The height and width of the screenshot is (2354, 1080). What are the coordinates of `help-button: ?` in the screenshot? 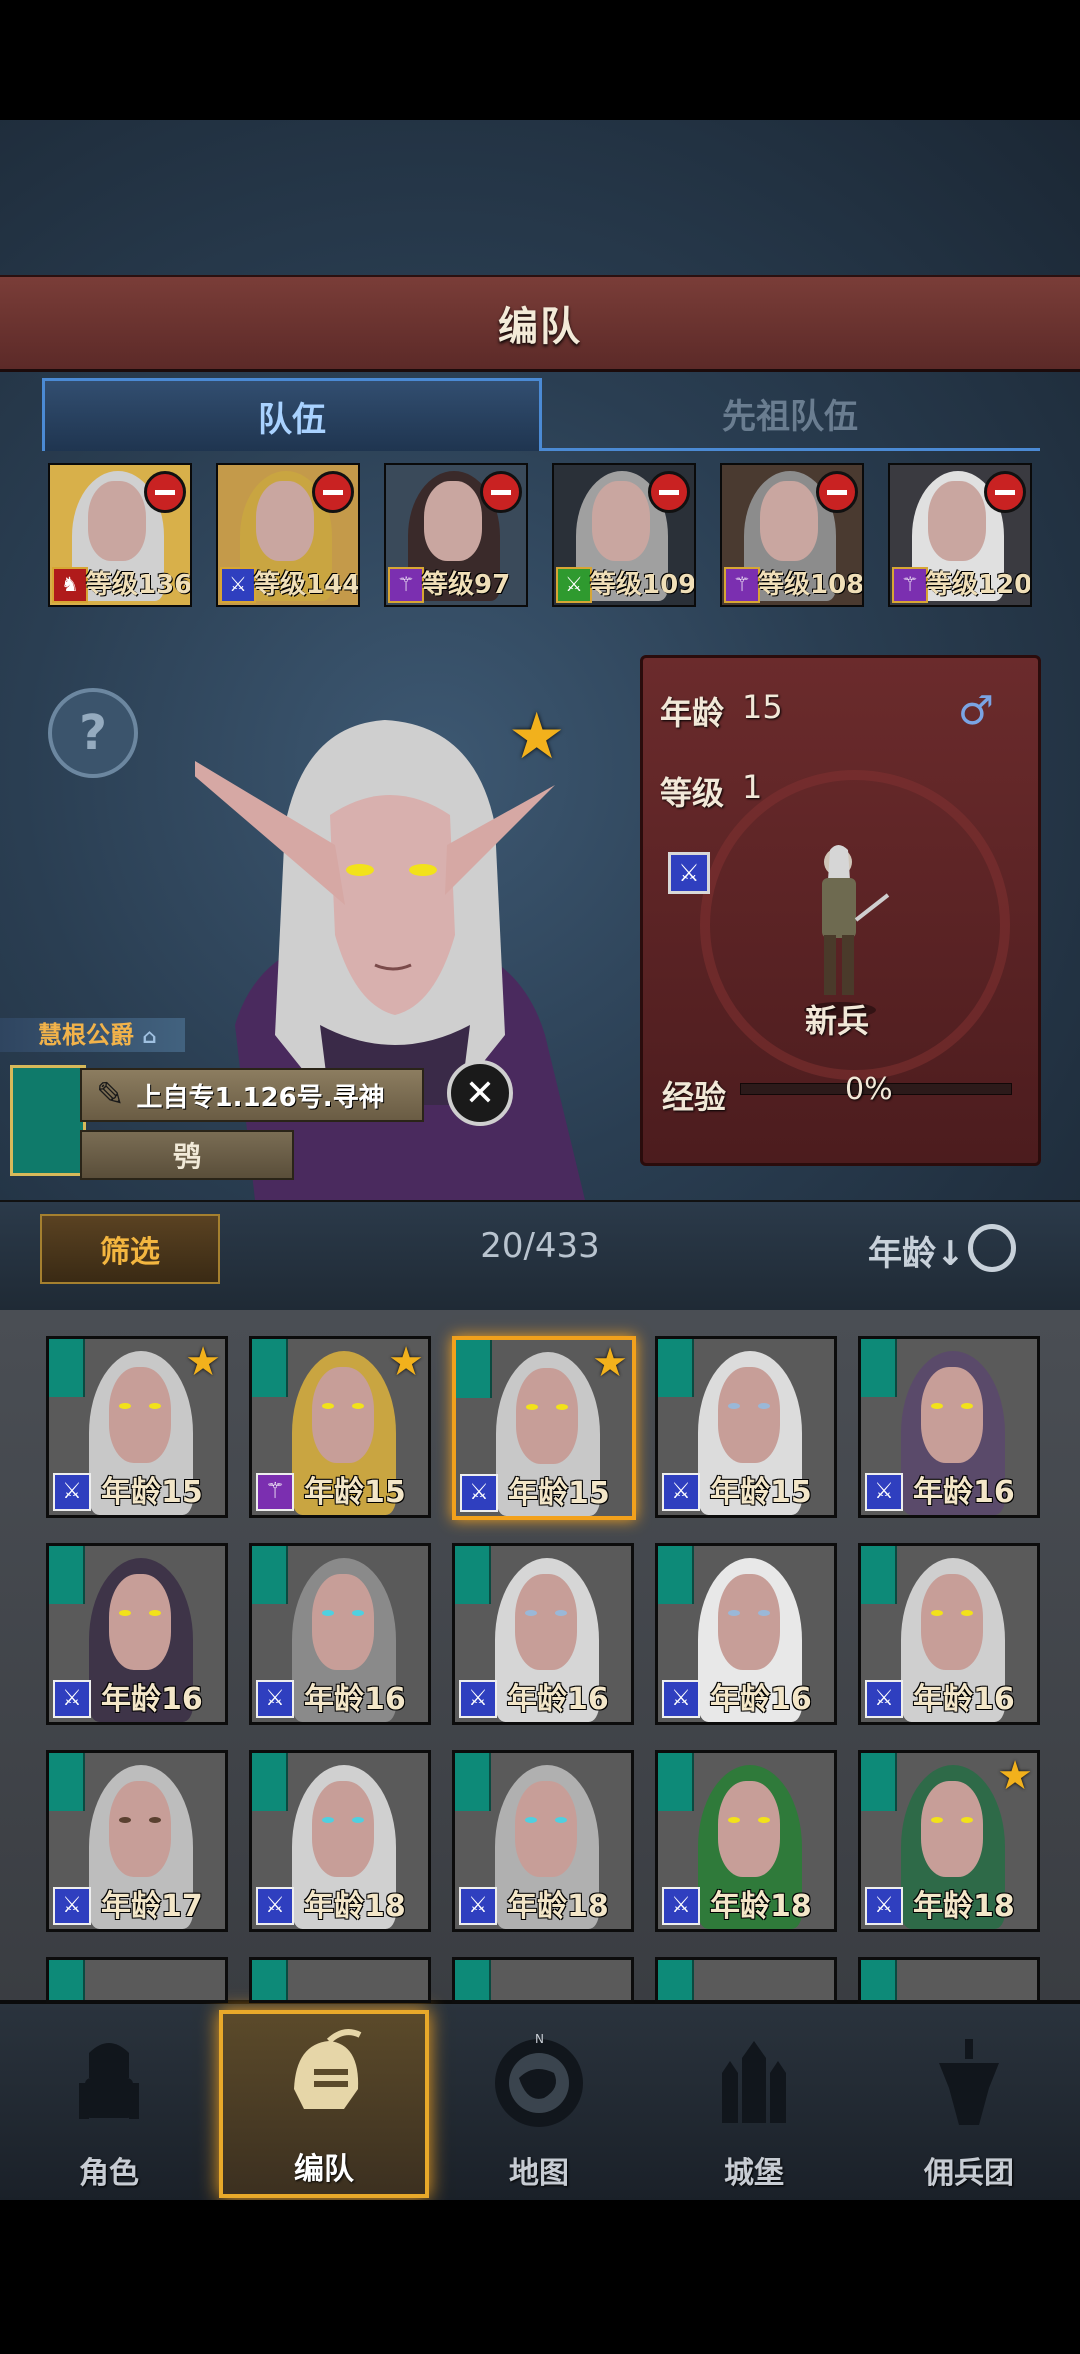 It's located at (93, 733).